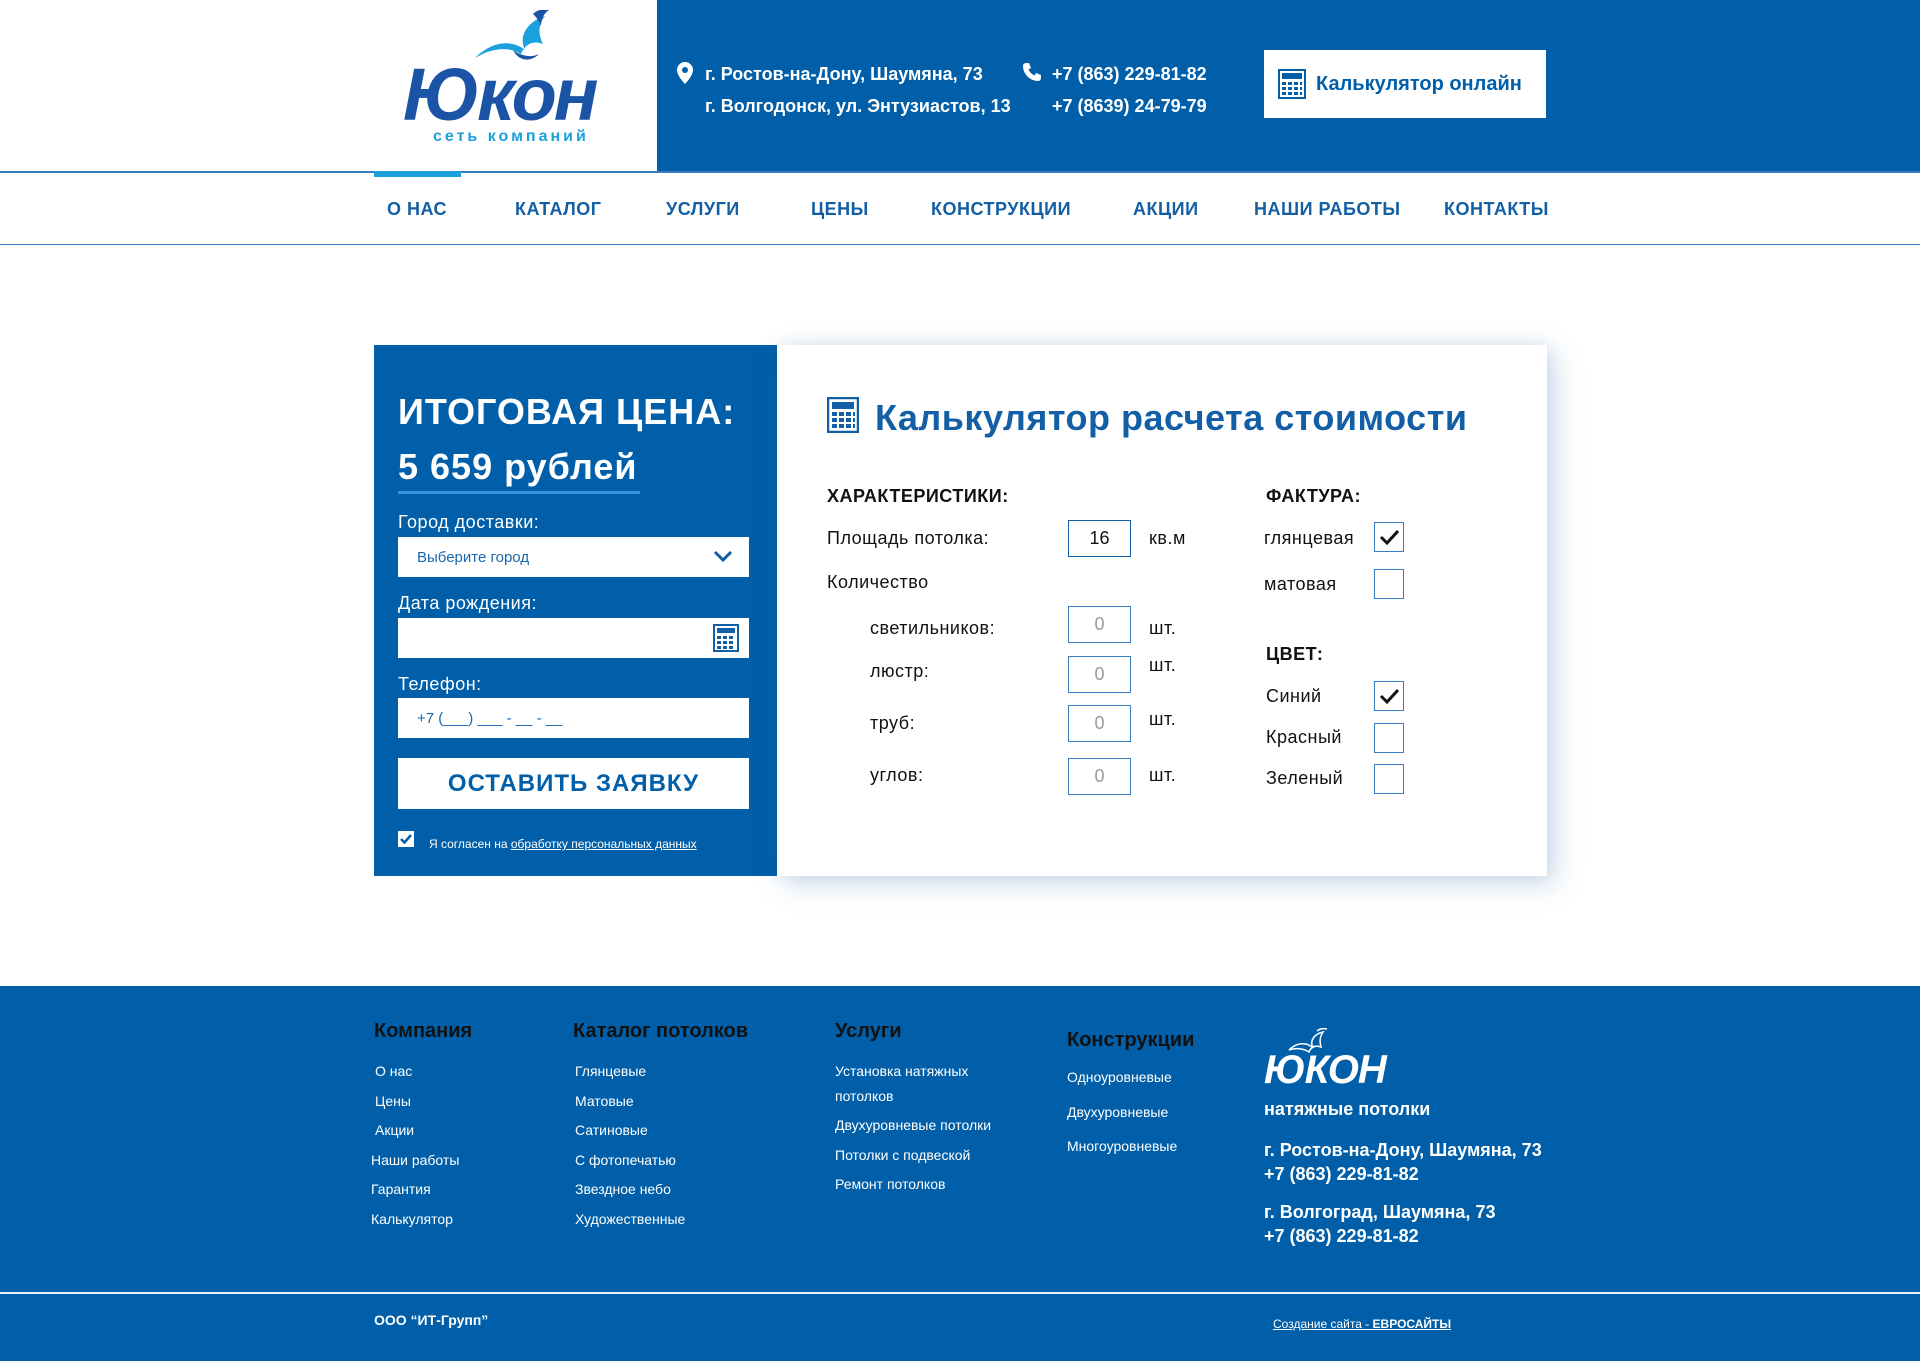 This screenshot has width=1920, height=1361. Describe the element at coordinates (918, 496) in the screenshot. I see `characteristics-heading: ХАРАКТЕРИСТИКИ:` at that location.